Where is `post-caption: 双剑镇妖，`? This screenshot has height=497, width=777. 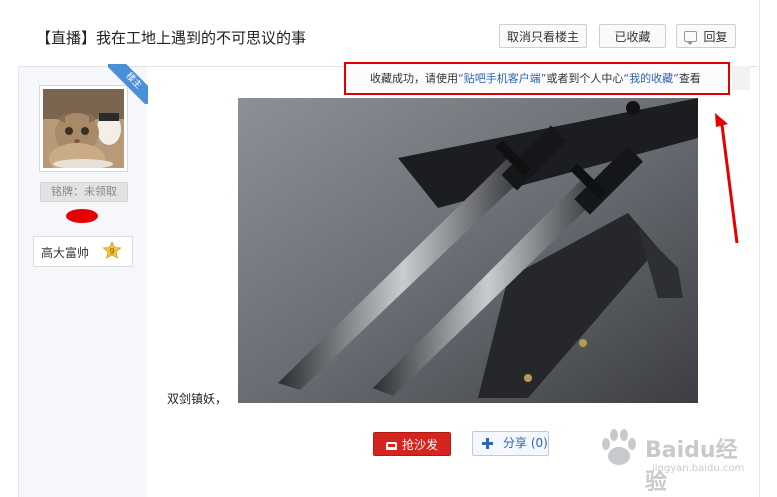 post-caption: 双剑镇妖， is located at coordinates (197, 399).